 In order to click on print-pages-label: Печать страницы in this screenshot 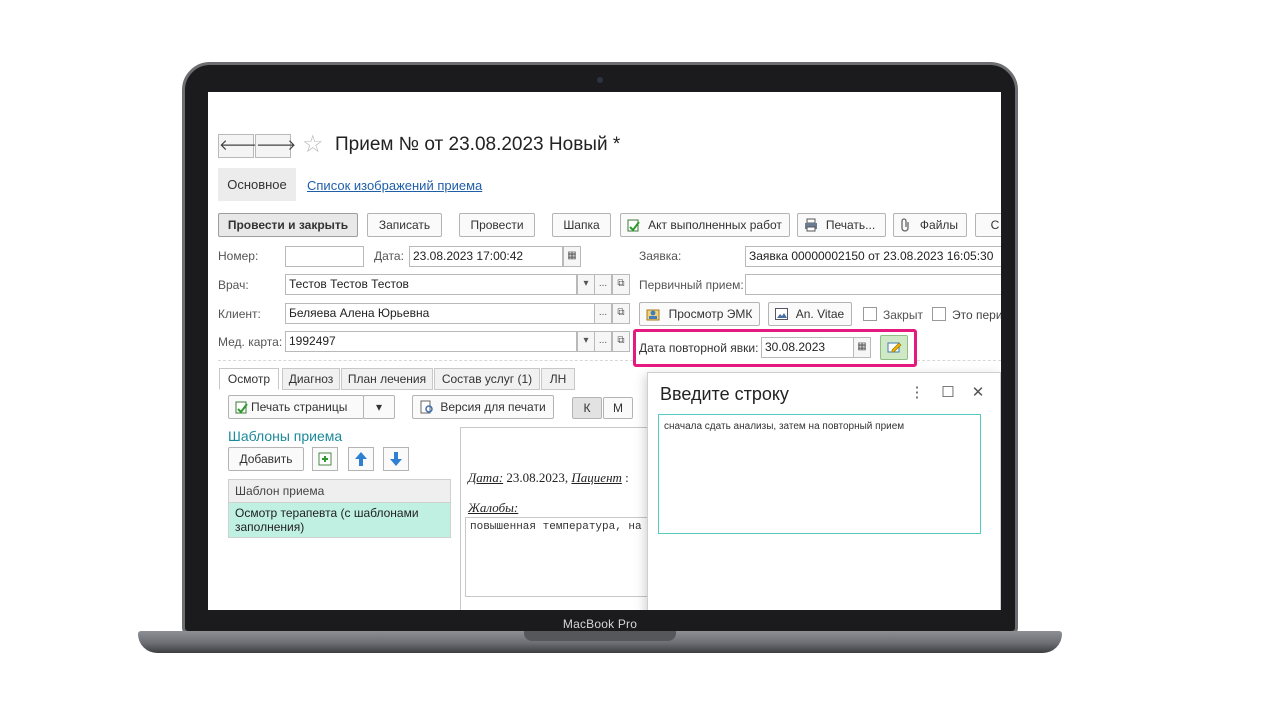, I will do `click(299, 407)`.